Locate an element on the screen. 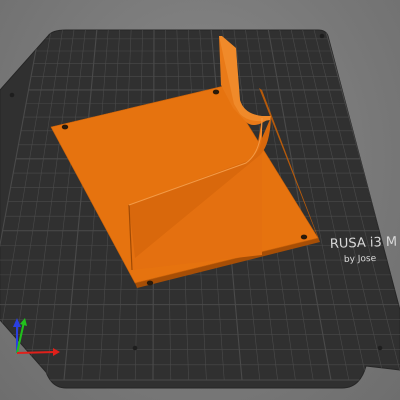  bed-brand-subtext: by Jose is located at coordinates (360, 259).